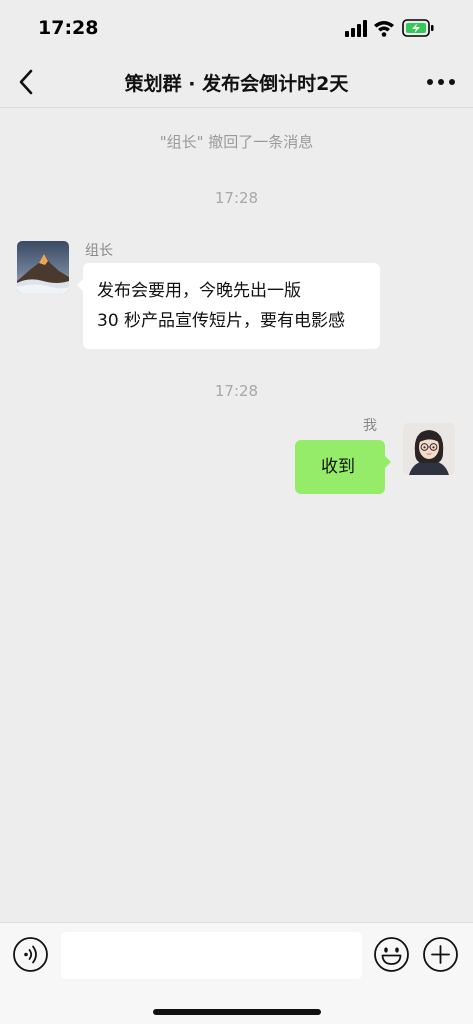 This screenshot has width=473, height=1024. Describe the element at coordinates (338, 467) in the screenshot. I see `message-text-line: 收到` at that location.